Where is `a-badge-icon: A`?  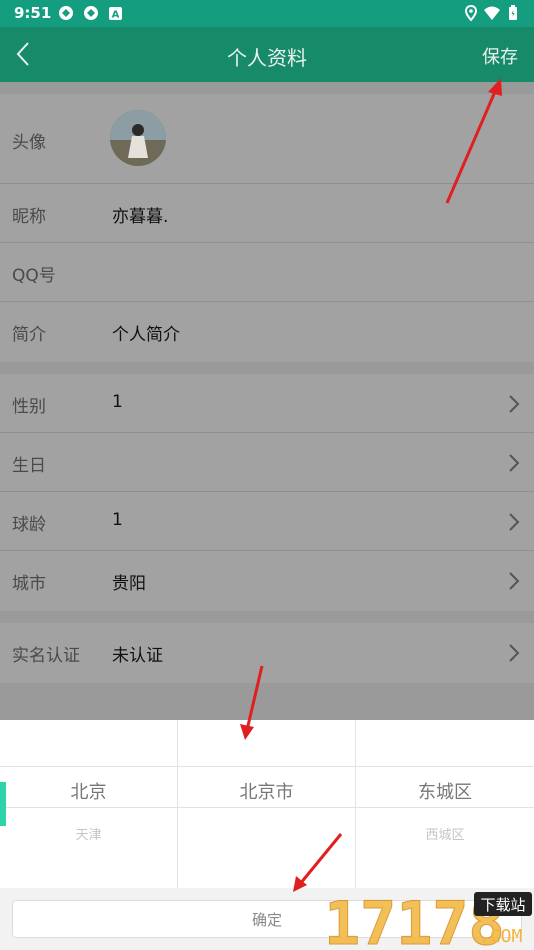
a-badge-icon: A is located at coordinates (115, 13).